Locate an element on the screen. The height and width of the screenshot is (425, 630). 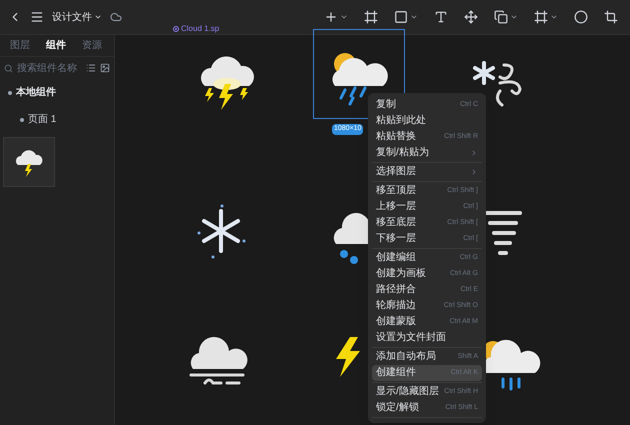
menu-item-label: 创建为画板 is located at coordinates (401, 274).